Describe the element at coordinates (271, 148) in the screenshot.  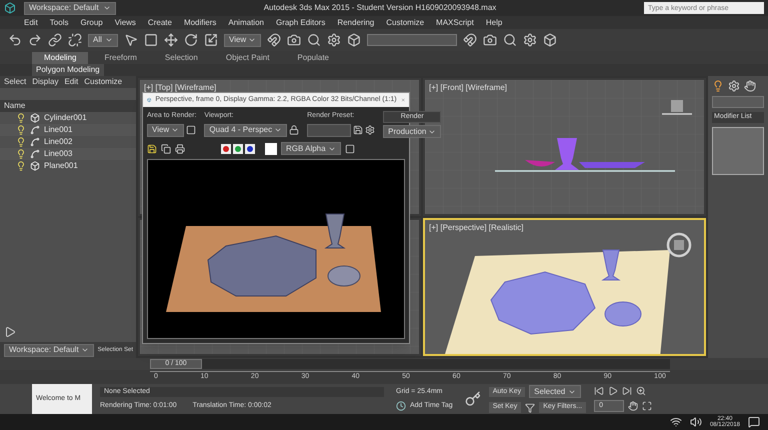
I see `color-swatch` at that location.